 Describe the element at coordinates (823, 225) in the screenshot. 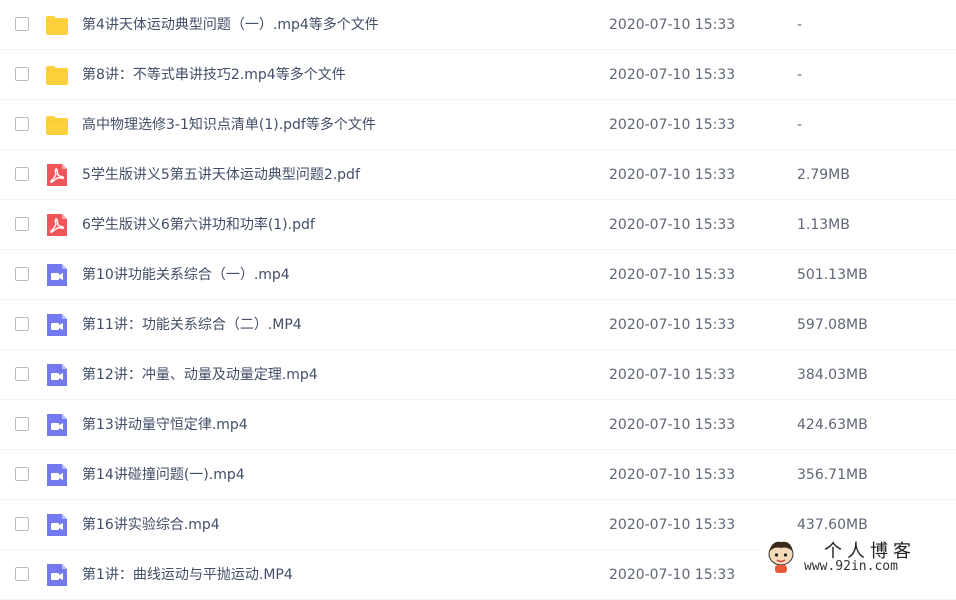

I see `file-size: 1.13MB` at that location.